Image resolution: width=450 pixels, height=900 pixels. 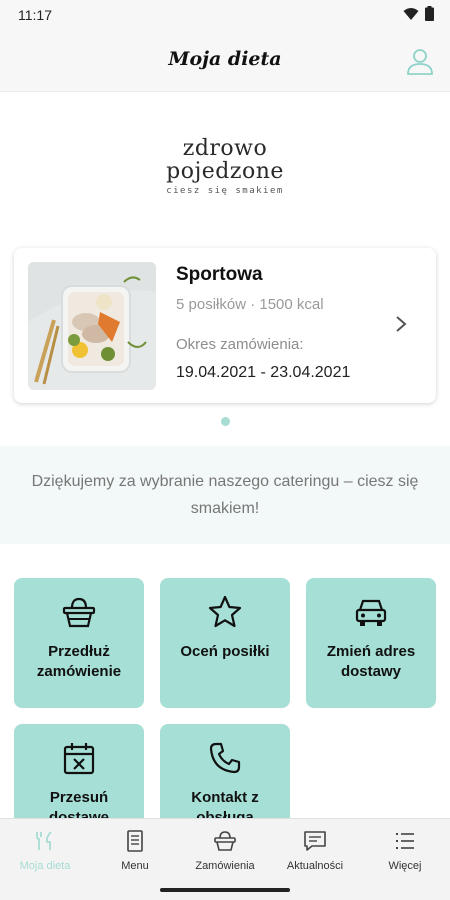 I want to click on profile-icon, so click(x=420, y=61).